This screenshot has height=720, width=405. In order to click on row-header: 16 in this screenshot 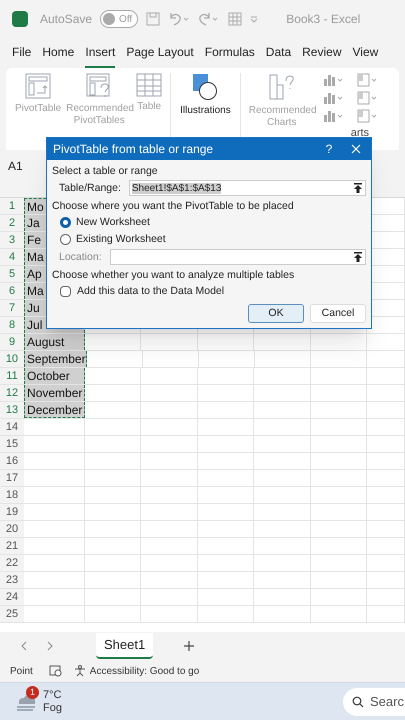, I will do `click(12, 461)`.